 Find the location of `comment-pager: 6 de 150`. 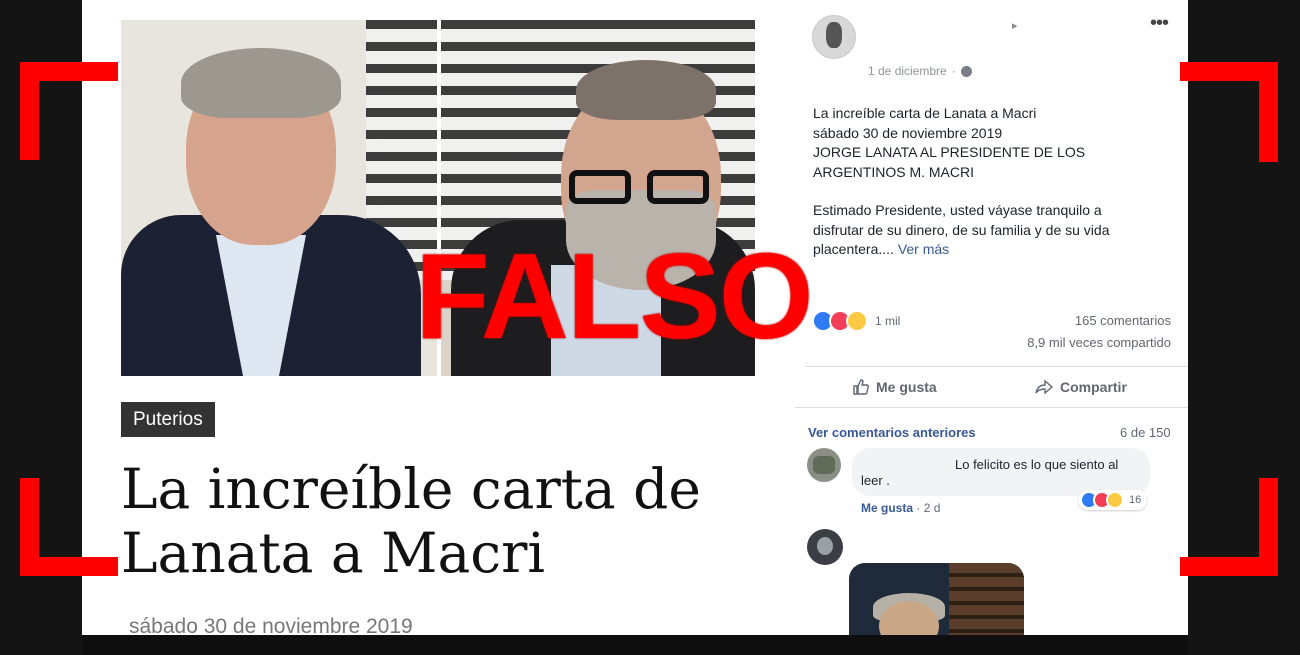

comment-pager: 6 de 150 is located at coordinates (1145, 432).